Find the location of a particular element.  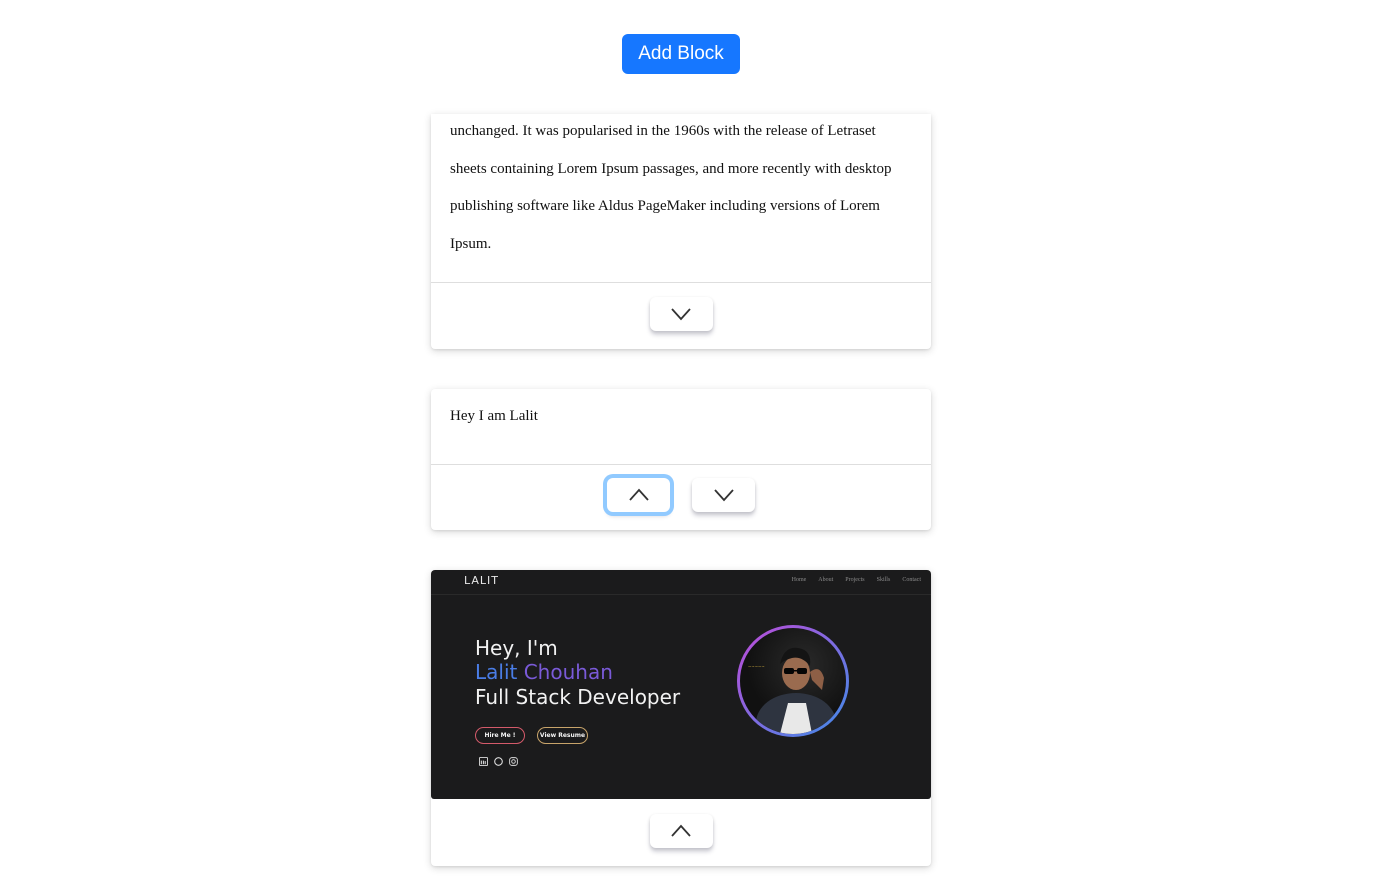

linkedin-icon is located at coordinates (483, 758).